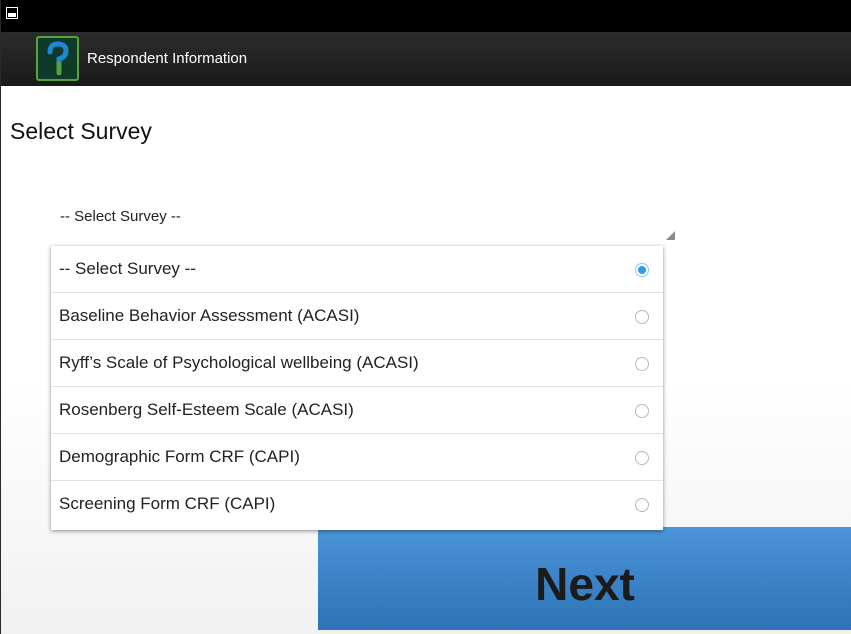  I want to click on dropdown-option-screening-form: Screening Form CRF (CAPI), so click(357, 504).